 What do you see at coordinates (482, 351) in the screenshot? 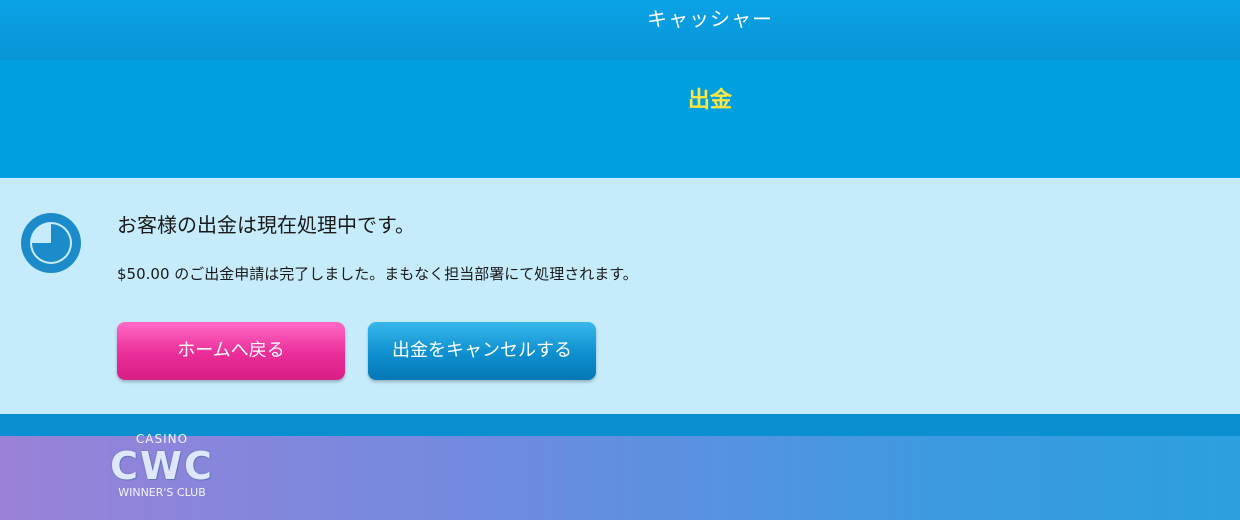
I see `cancel-withdrawal-button: 出金をキャンセルする` at bounding box center [482, 351].